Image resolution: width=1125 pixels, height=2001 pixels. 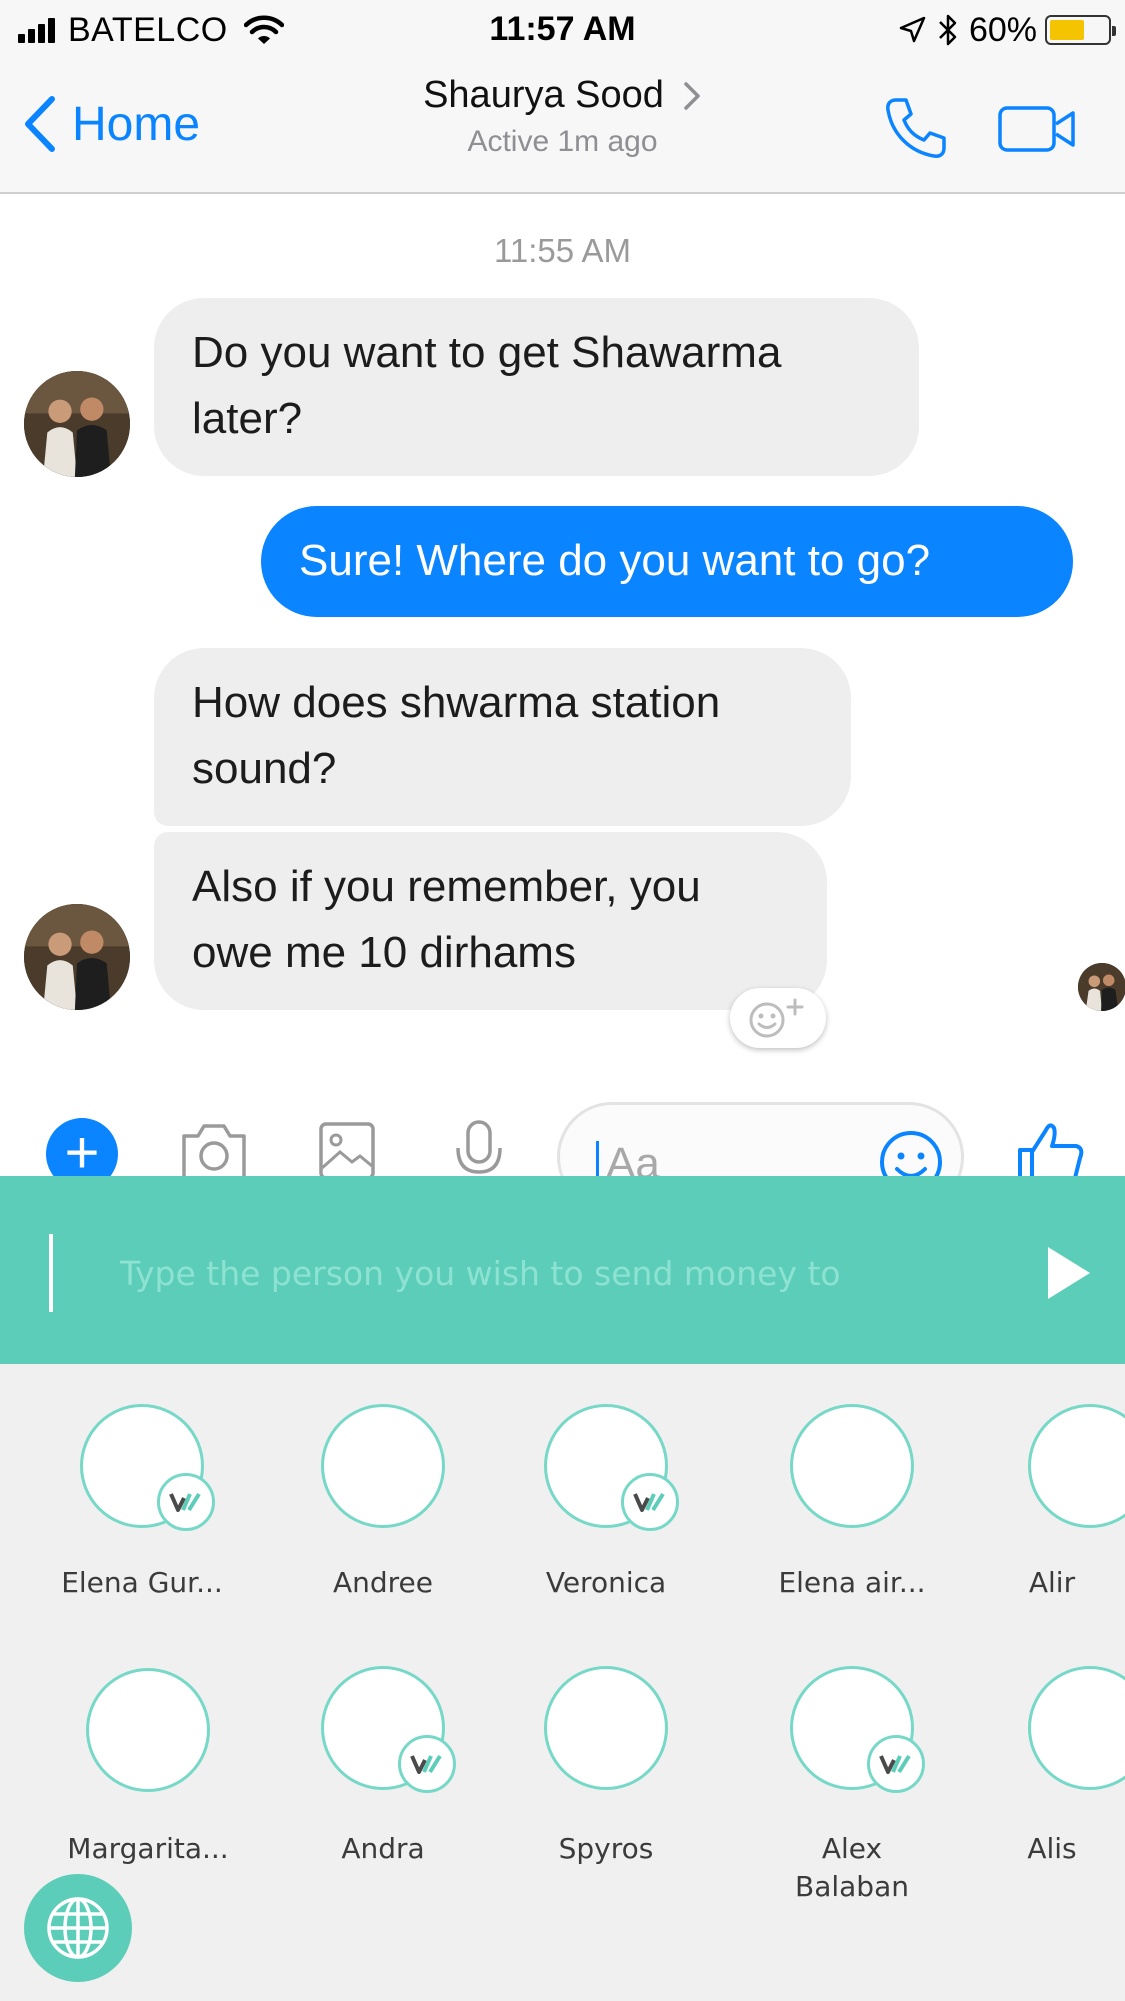 What do you see at coordinates (606, 1848) in the screenshot?
I see `contact-name: Spyros` at bounding box center [606, 1848].